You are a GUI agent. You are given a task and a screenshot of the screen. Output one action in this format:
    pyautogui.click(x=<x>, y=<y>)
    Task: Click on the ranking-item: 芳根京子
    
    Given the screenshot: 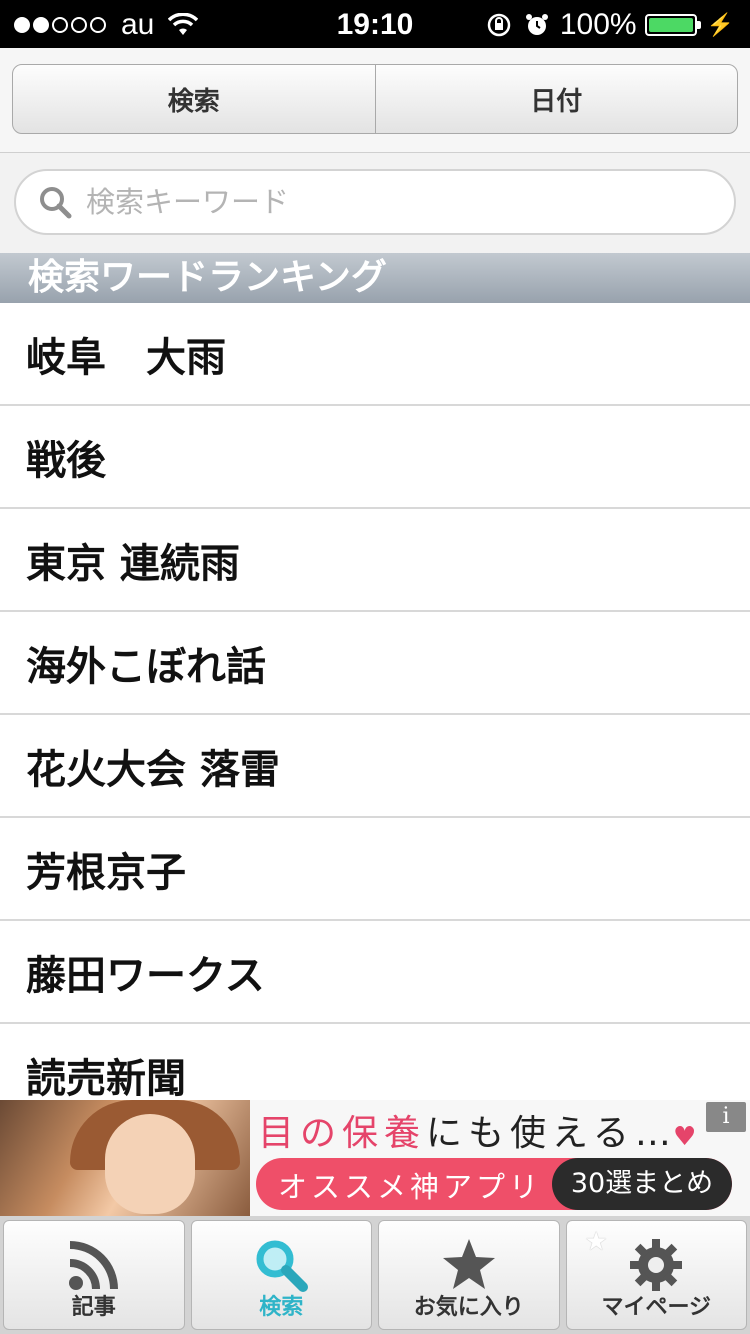 What is the action you would take?
    pyautogui.click(x=375, y=869)
    